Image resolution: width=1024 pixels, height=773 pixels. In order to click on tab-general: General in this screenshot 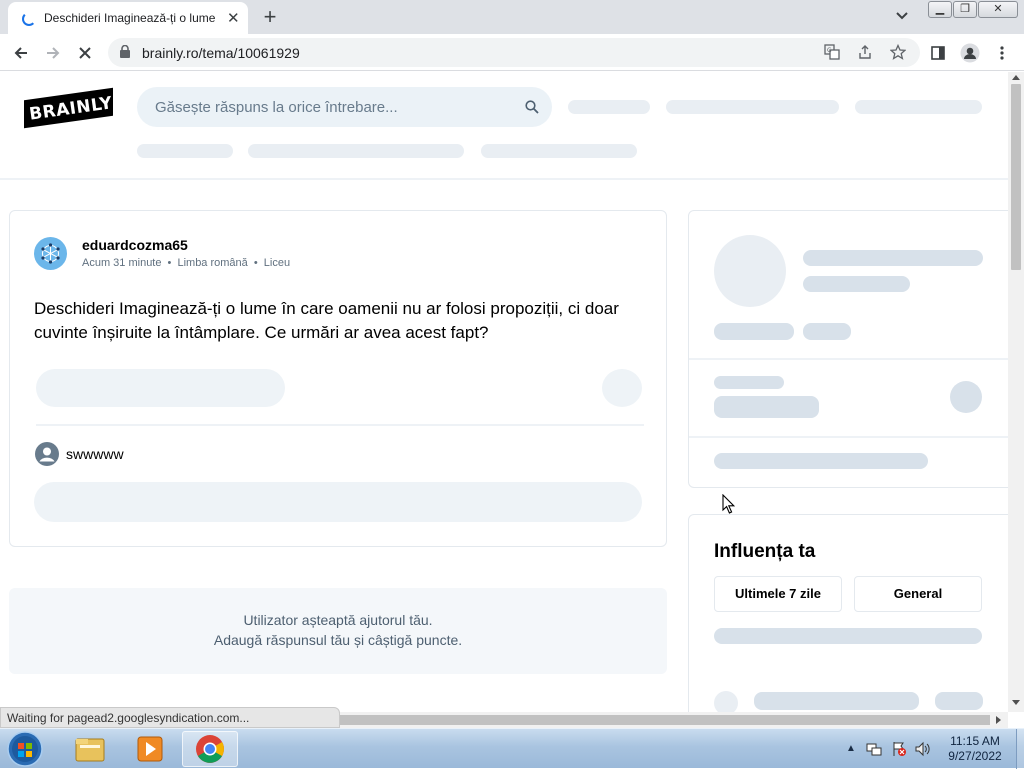, I will do `click(918, 594)`.